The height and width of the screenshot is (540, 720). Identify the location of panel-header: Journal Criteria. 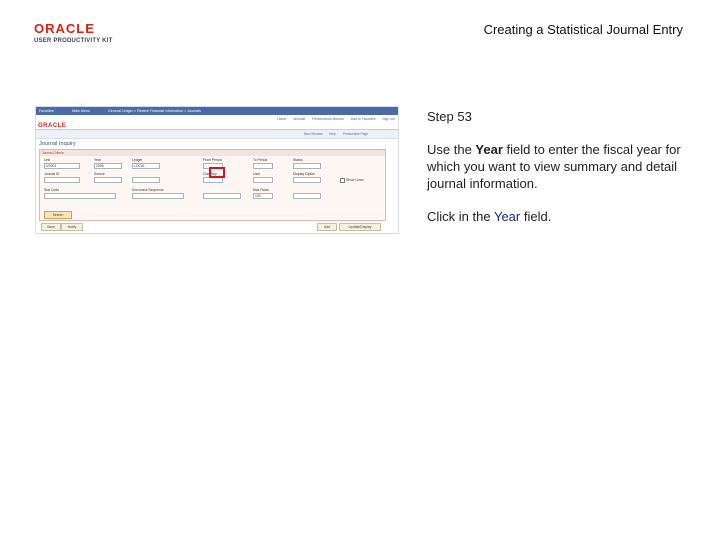
(212, 153).